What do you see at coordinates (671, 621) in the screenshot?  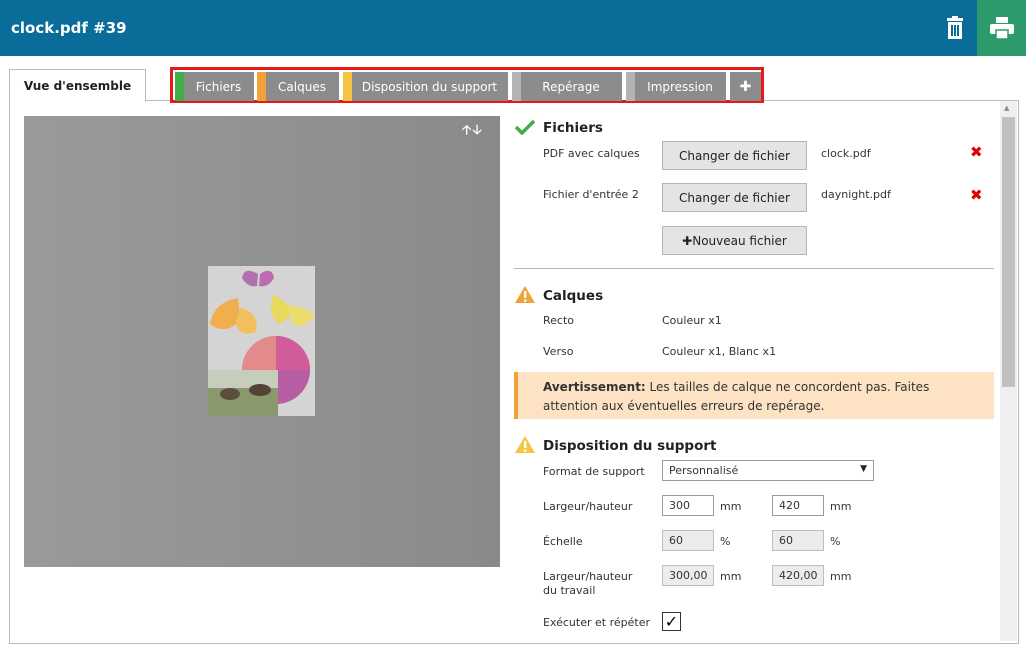 I see `step-repeat-checkbox: ✓` at bounding box center [671, 621].